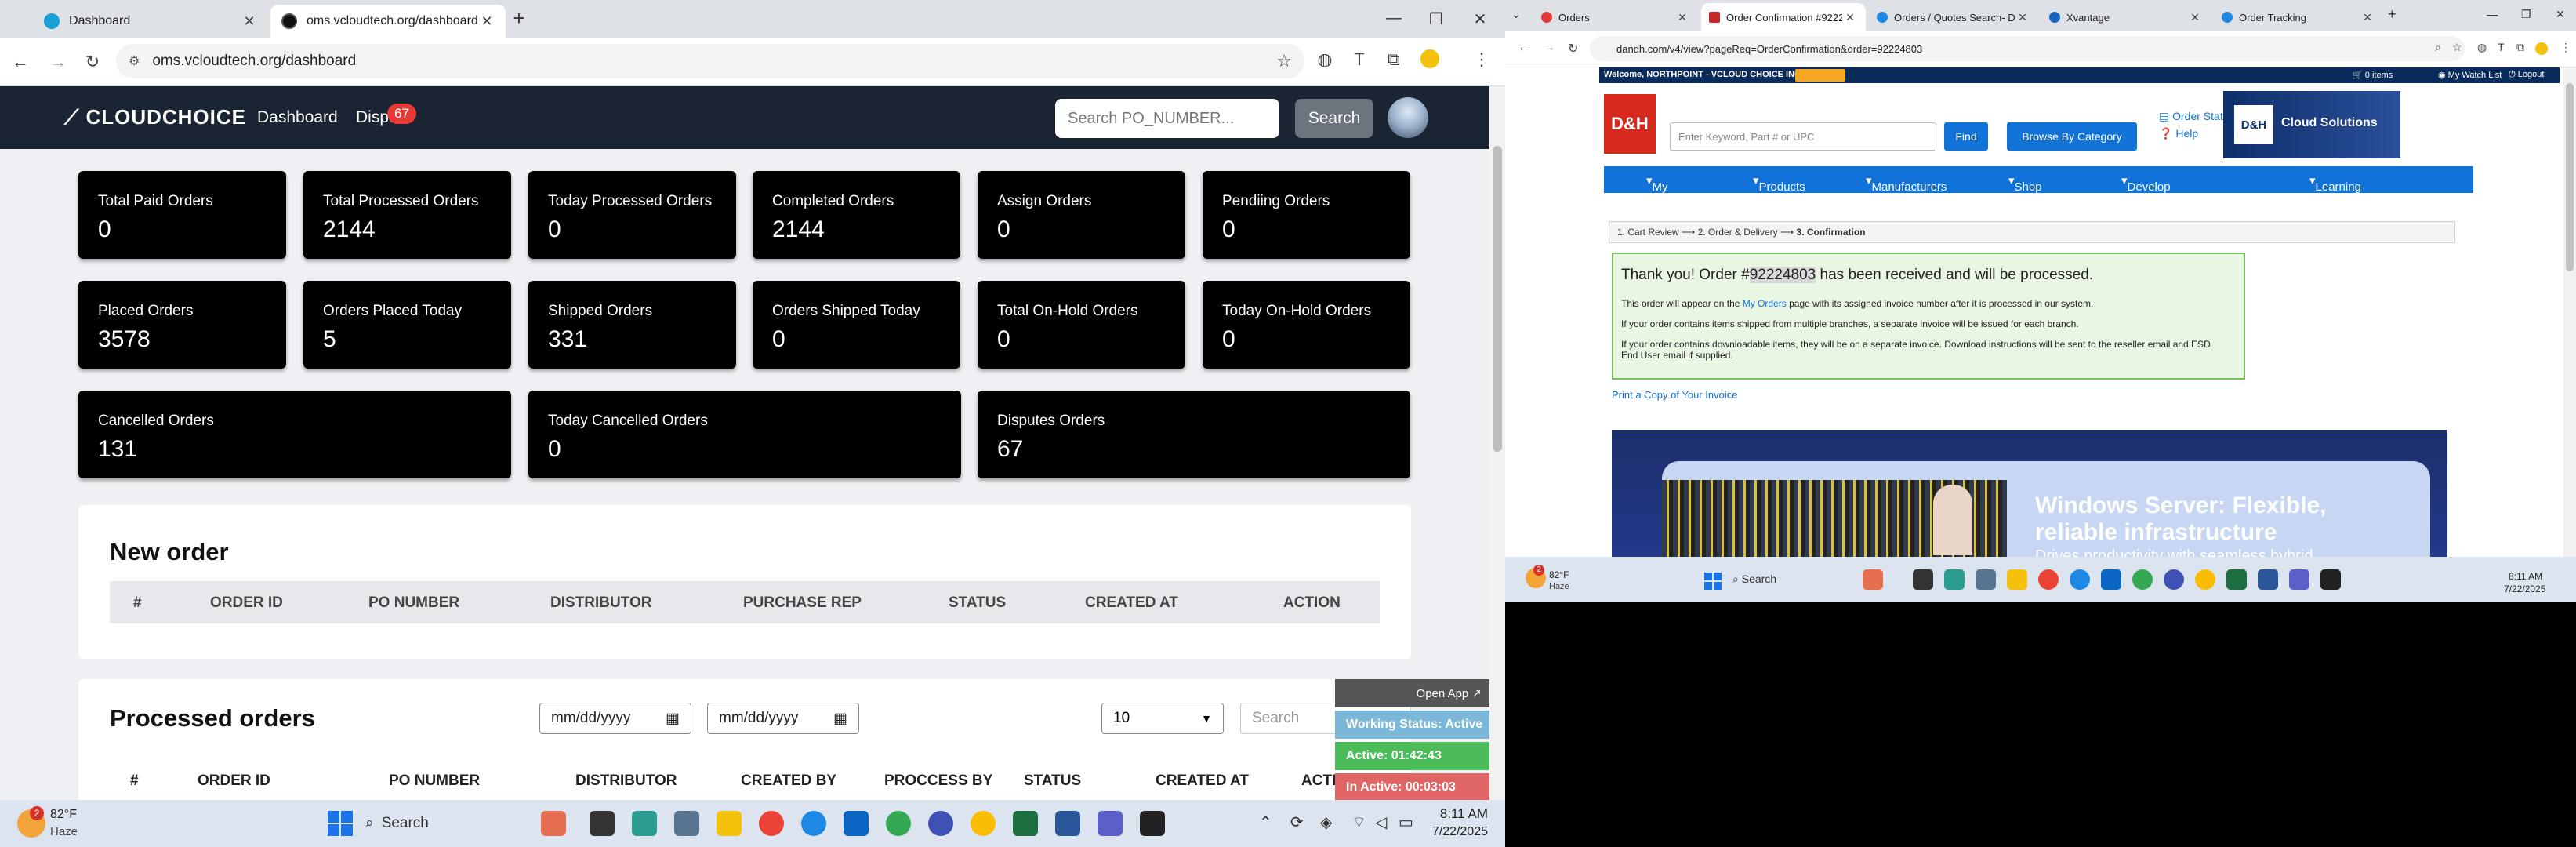 The height and width of the screenshot is (847, 2576). I want to click on reader-icon: T, so click(2502, 47).